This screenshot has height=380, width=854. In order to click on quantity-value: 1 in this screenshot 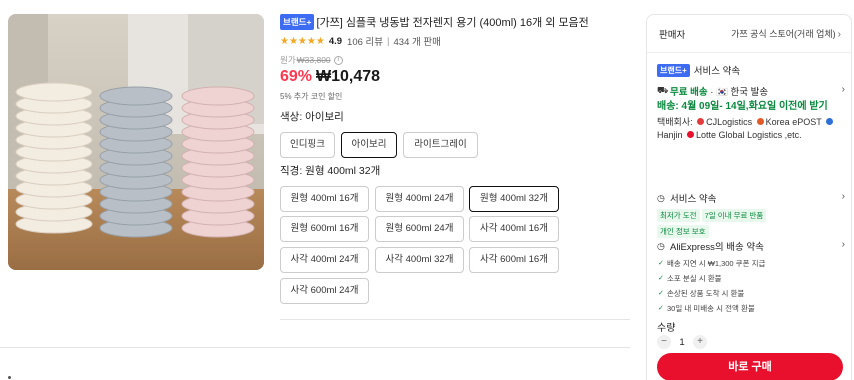, I will do `click(682, 342)`.